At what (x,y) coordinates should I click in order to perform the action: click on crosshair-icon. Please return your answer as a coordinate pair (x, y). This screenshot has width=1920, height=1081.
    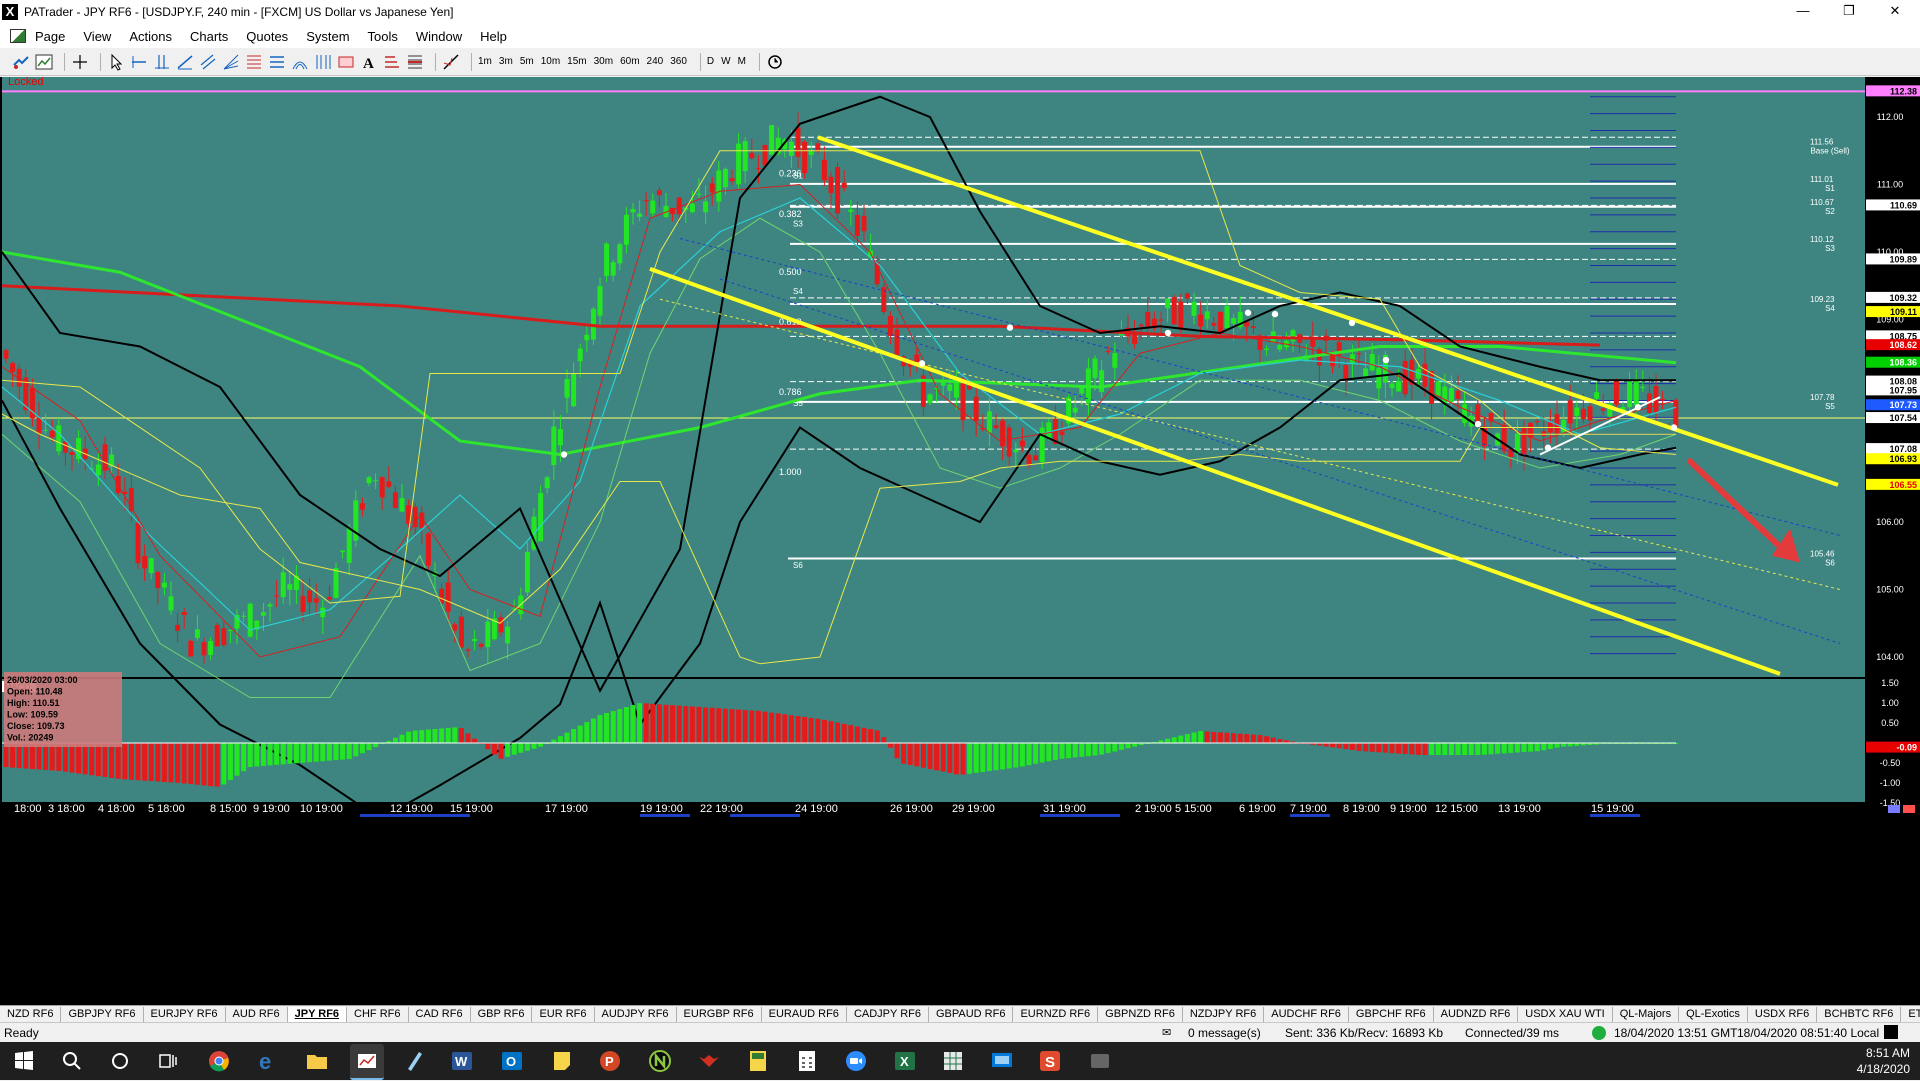
    Looking at the image, I should click on (80, 62).